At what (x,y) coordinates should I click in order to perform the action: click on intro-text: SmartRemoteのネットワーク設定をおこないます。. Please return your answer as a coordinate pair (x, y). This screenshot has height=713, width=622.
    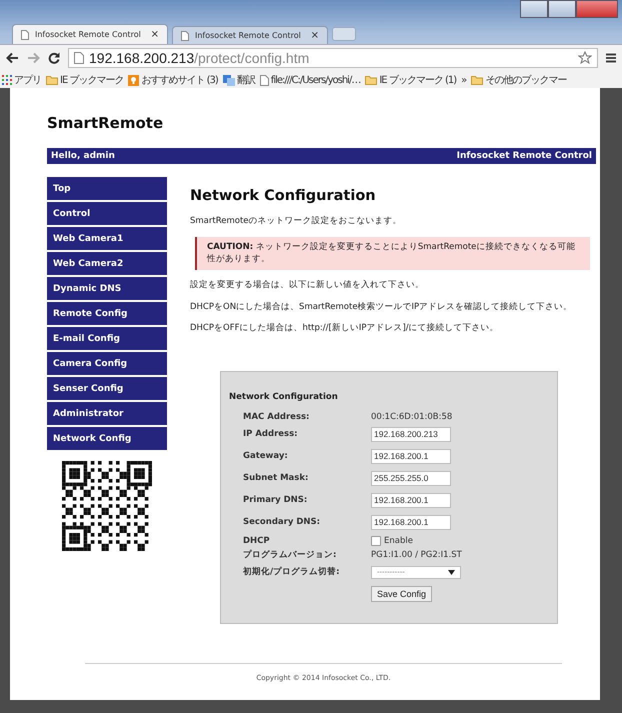
    Looking at the image, I should click on (296, 222).